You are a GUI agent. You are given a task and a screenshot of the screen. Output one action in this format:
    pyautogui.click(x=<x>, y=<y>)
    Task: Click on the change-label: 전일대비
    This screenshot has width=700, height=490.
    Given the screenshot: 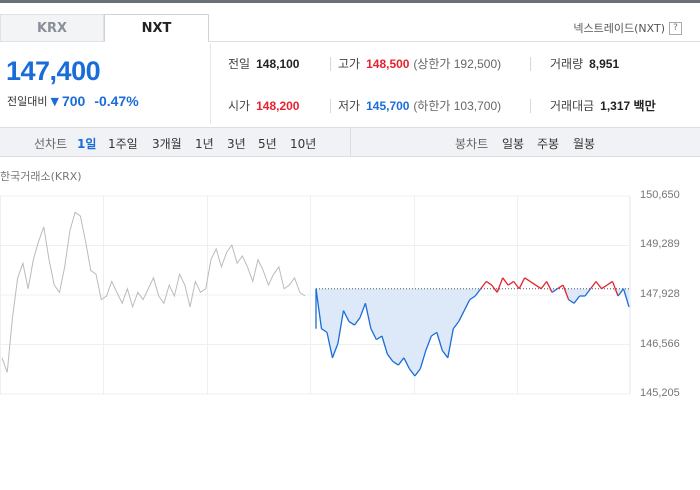 What is the action you would take?
    pyautogui.click(x=27, y=101)
    